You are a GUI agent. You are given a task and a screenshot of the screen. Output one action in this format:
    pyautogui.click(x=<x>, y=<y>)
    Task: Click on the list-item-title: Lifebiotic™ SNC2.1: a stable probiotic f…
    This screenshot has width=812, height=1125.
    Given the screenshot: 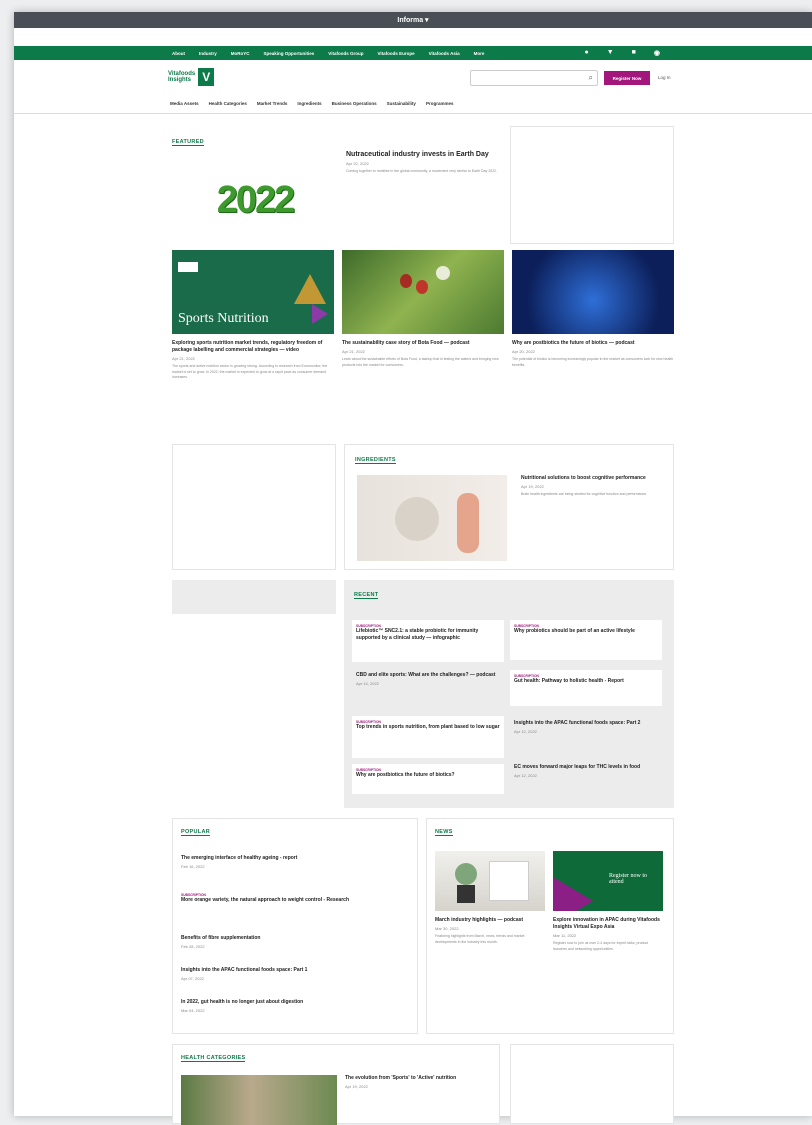 What is the action you would take?
    pyautogui.click(x=428, y=635)
    